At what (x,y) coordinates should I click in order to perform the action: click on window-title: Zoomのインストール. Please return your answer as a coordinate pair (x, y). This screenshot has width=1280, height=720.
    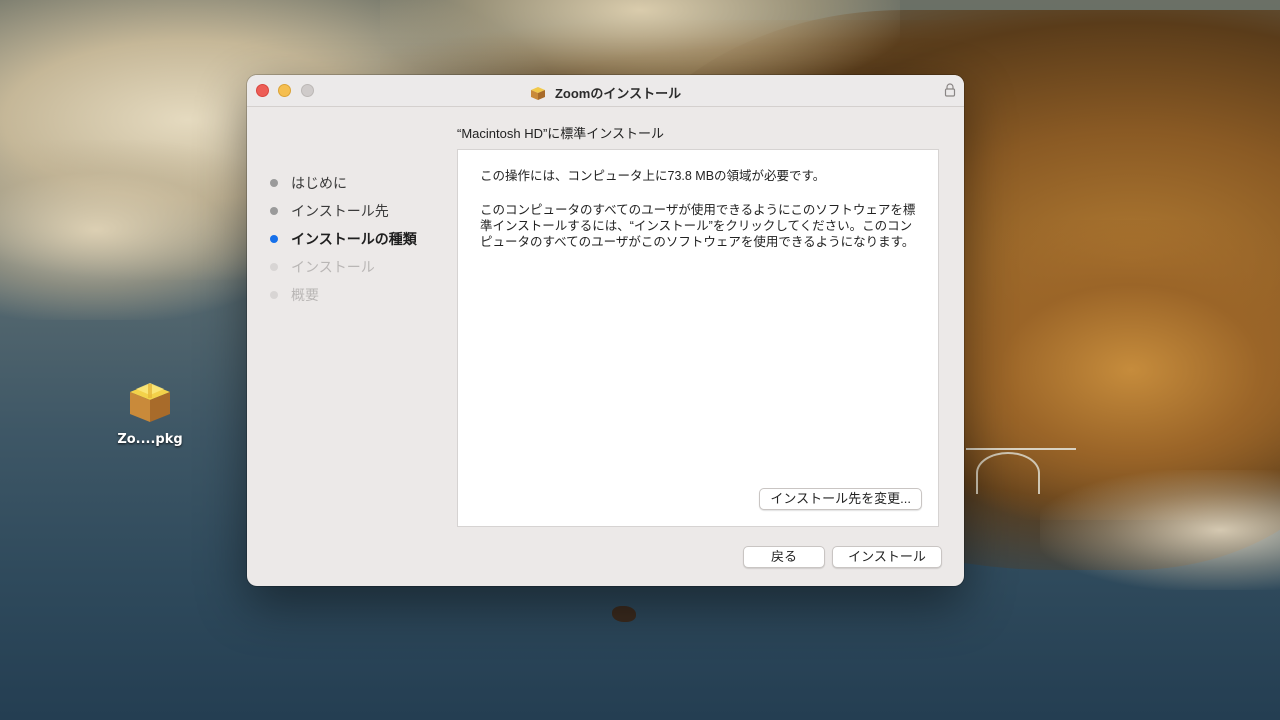
    Looking at the image, I should click on (605, 91).